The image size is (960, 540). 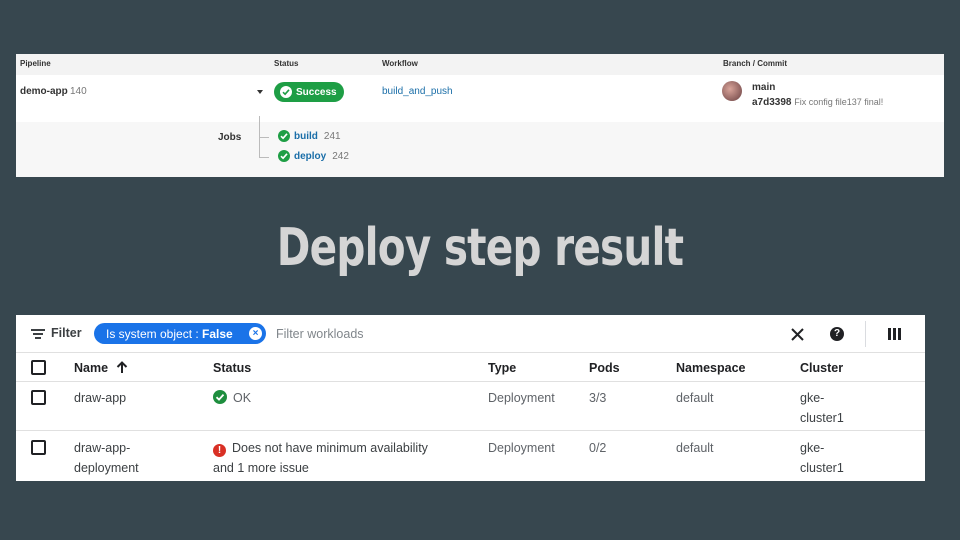 What do you see at coordinates (480, 64) in the screenshot?
I see `pipeline-header: Pipeline Status Workflow Branch / Commit` at bounding box center [480, 64].